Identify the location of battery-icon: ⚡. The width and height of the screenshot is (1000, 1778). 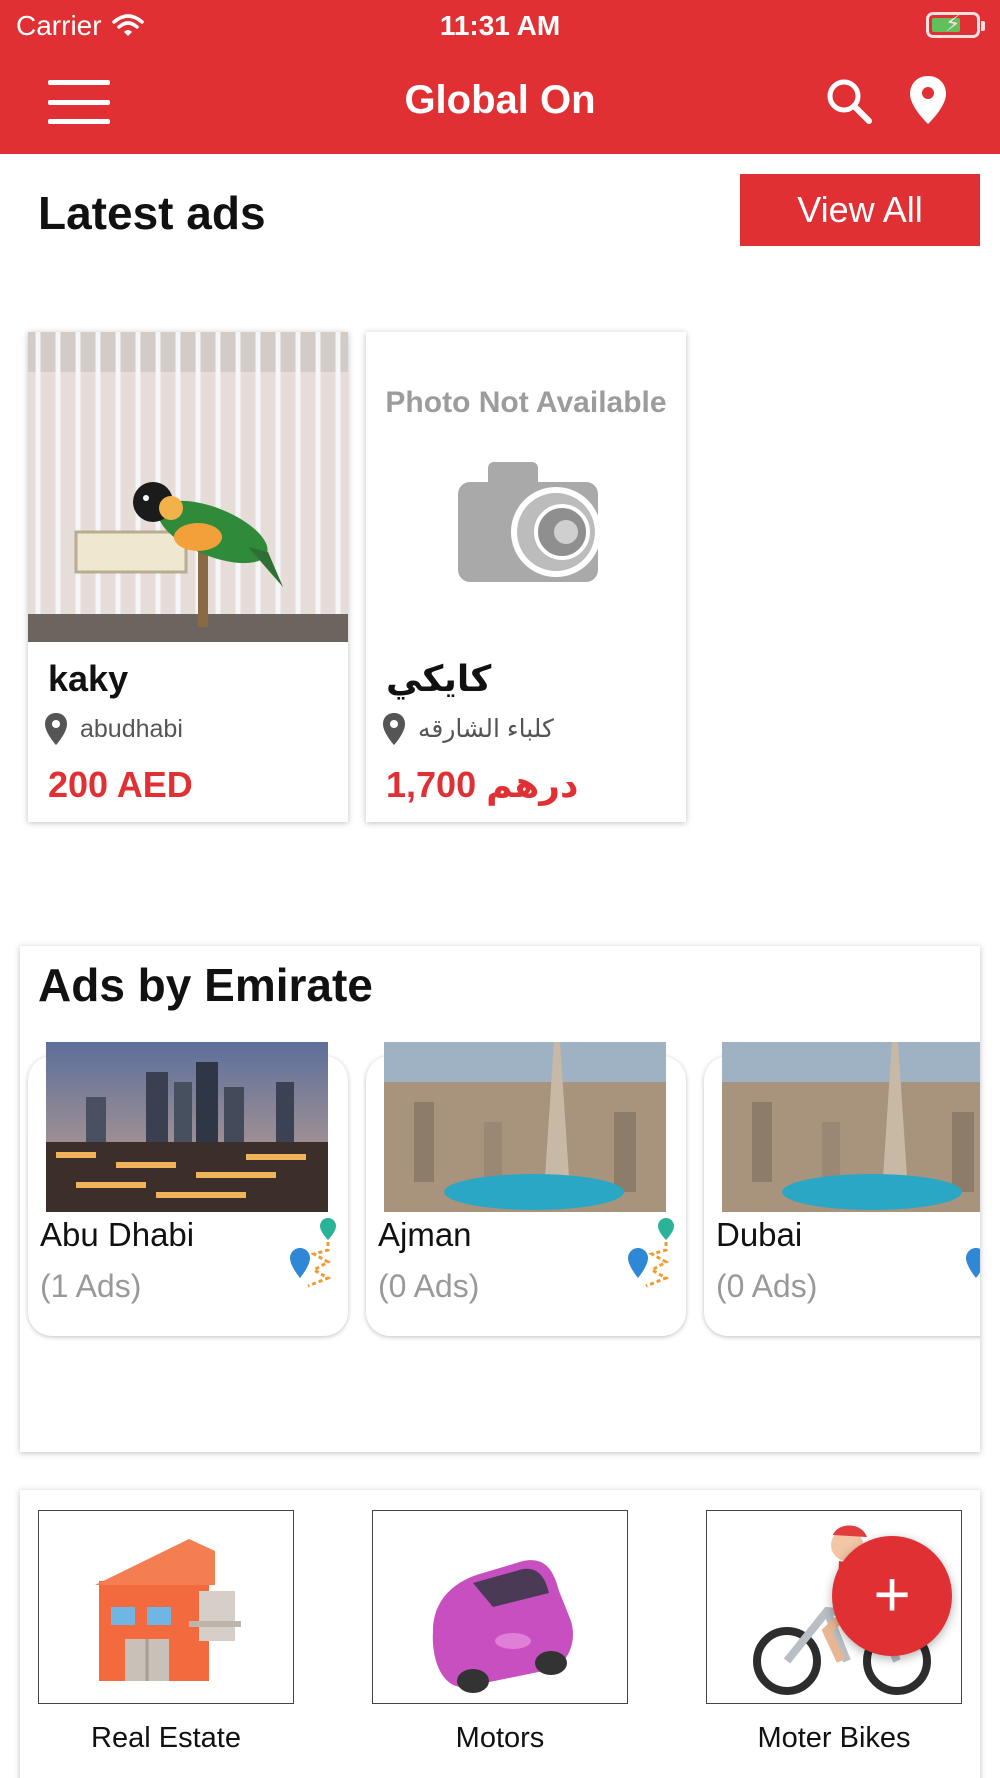
(955, 24).